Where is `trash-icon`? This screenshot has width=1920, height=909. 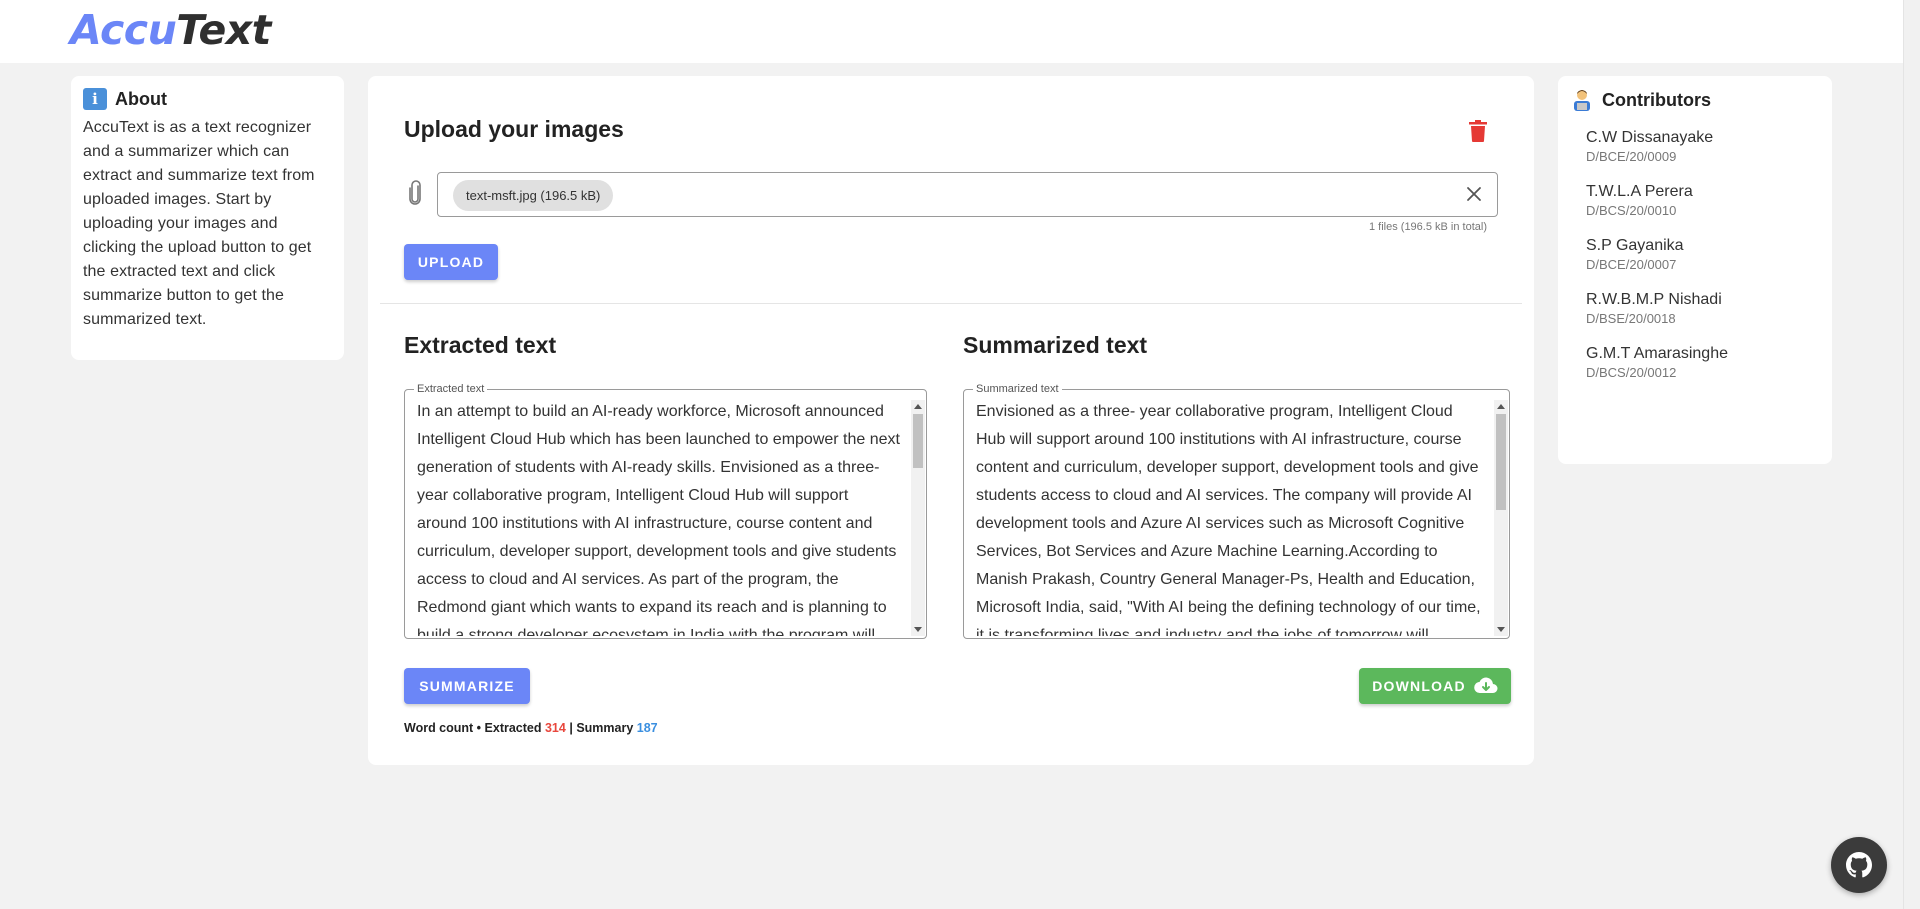
trash-icon is located at coordinates (1478, 131).